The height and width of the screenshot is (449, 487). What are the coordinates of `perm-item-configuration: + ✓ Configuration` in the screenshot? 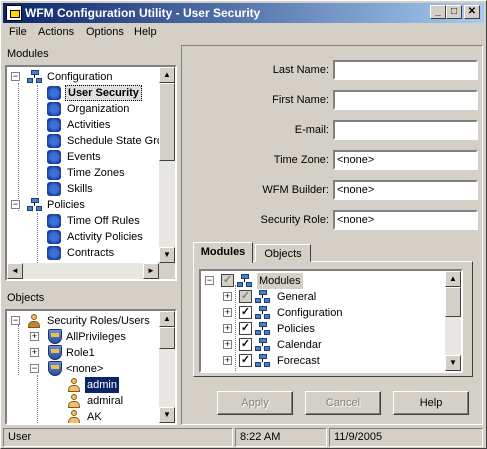 It's located at (331, 313).